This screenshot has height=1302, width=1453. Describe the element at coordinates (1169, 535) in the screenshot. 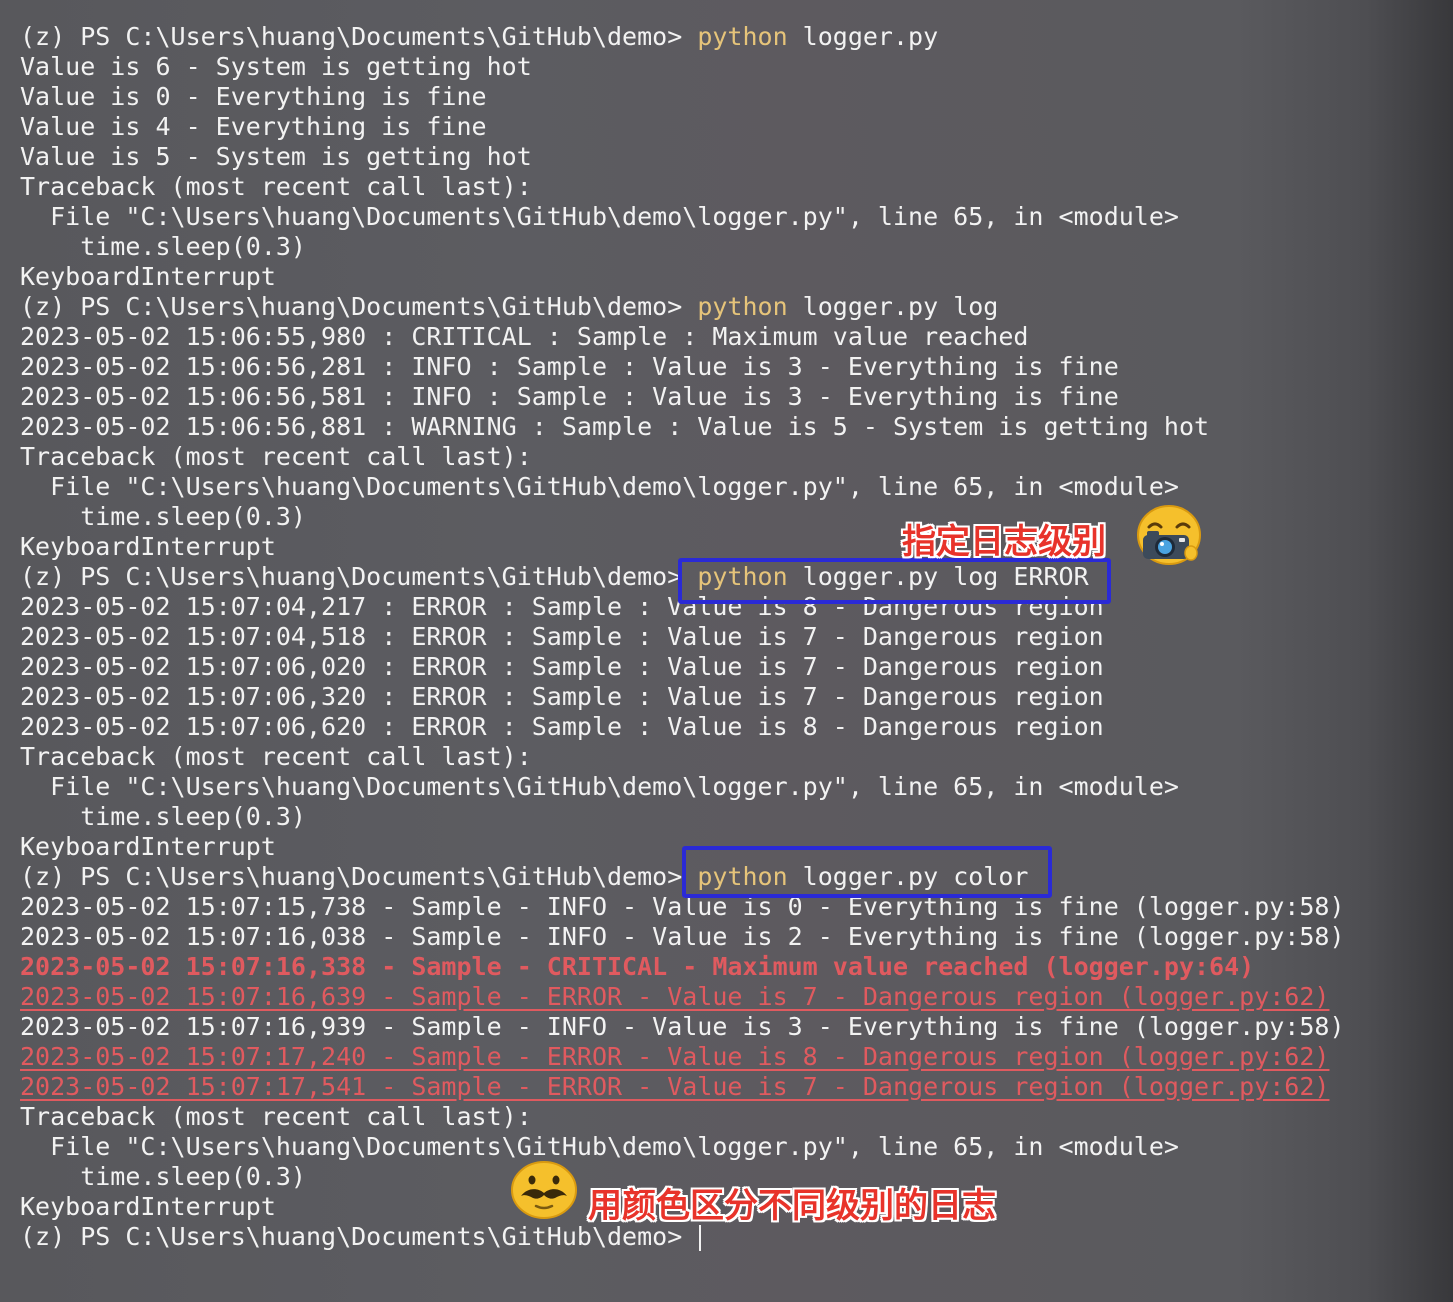

I see `face-with-camera-icon` at that location.